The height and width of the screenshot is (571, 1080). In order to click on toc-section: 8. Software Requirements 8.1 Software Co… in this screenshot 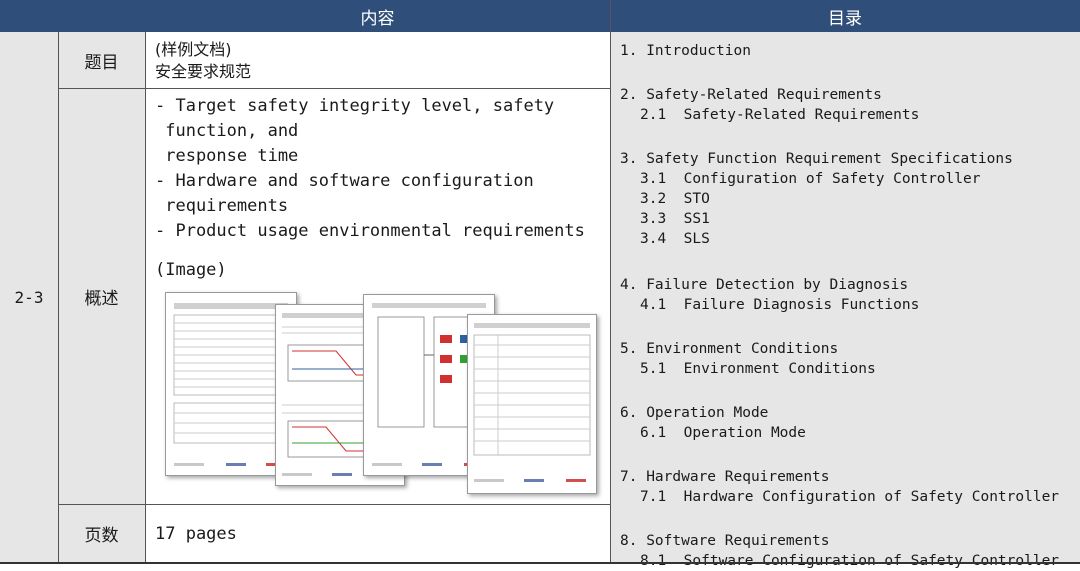, I will do `click(847, 551)`.